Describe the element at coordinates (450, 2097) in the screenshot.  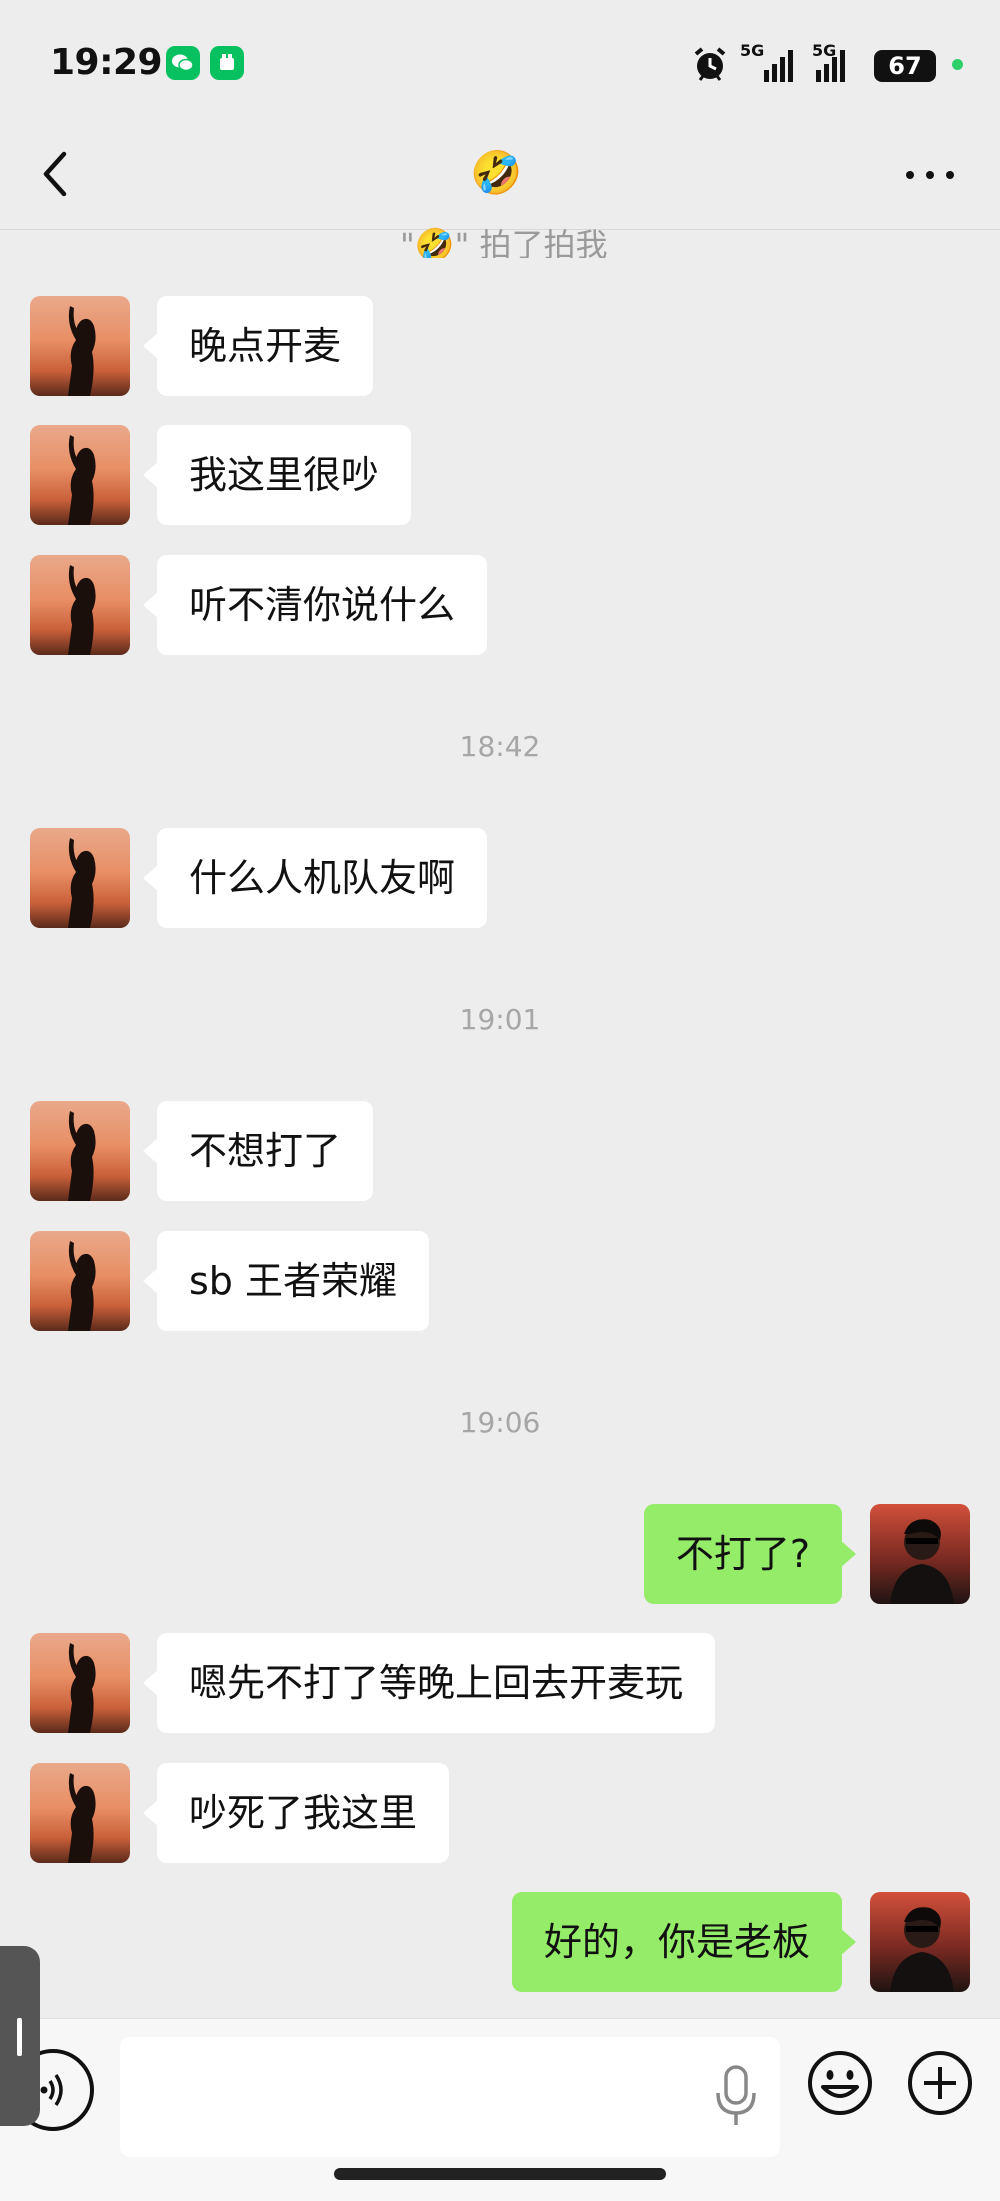
I see `message-input` at that location.